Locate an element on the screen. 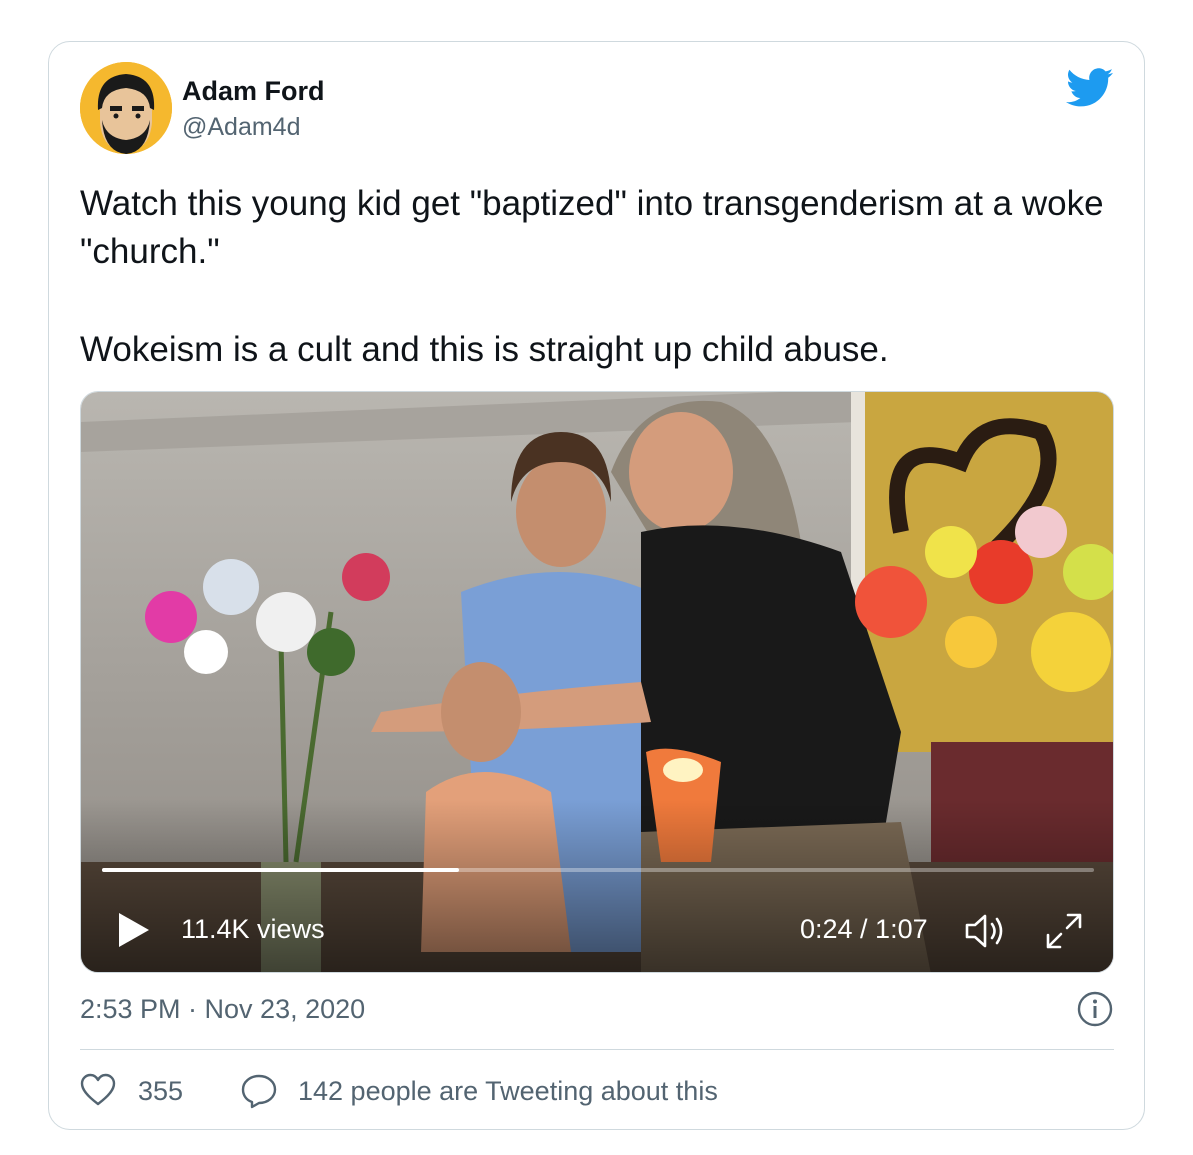  avatar-face-illustration is located at coordinates (126, 108).